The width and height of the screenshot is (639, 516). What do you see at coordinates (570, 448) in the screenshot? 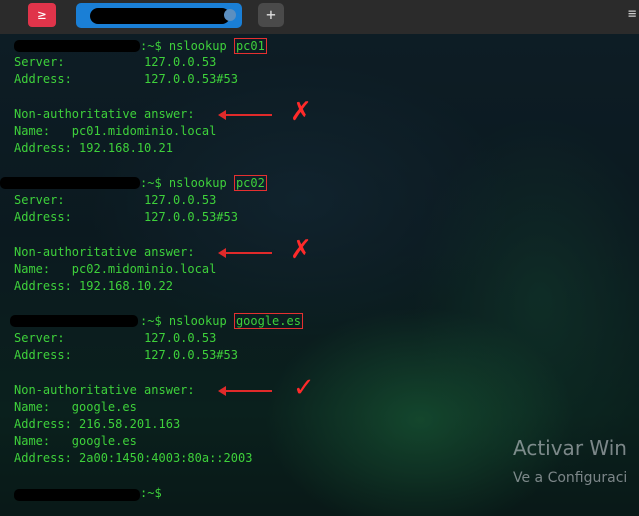
I see `activation-watermark-title: Activar Win` at bounding box center [570, 448].